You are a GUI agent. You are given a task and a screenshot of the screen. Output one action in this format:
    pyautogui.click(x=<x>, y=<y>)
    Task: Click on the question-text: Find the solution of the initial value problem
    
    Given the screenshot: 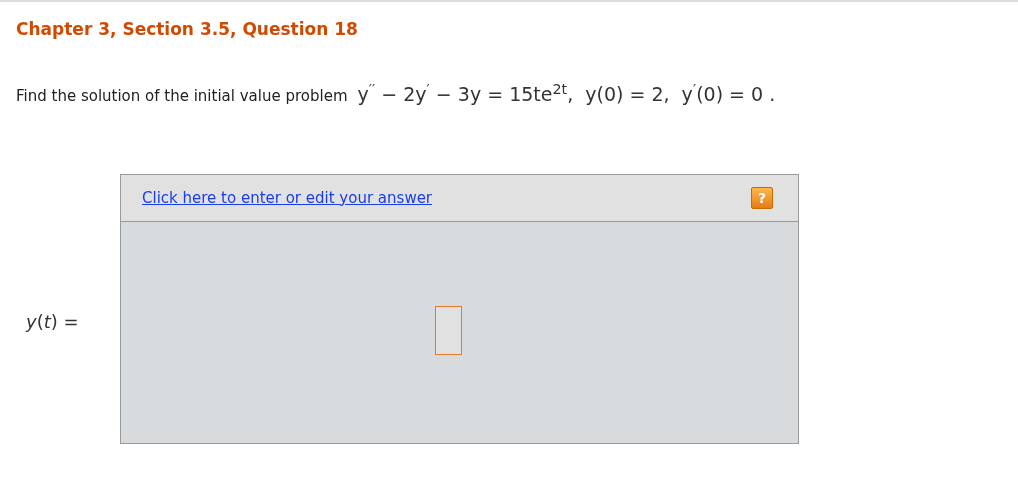 What is the action you would take?
    pyautogui.click(x=182, y=96)
    